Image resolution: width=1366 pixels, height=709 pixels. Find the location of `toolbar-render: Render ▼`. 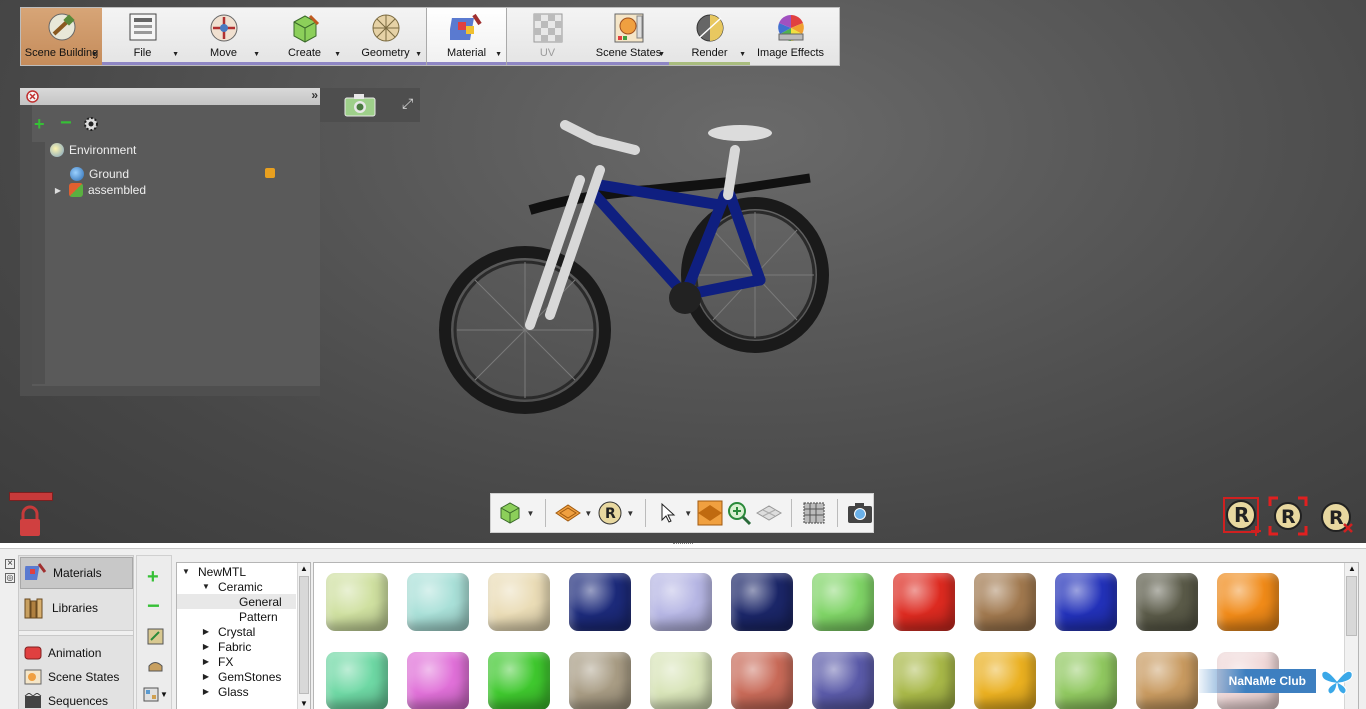

toolbar-render: Render ▼ is located at coordinates (709, 36).